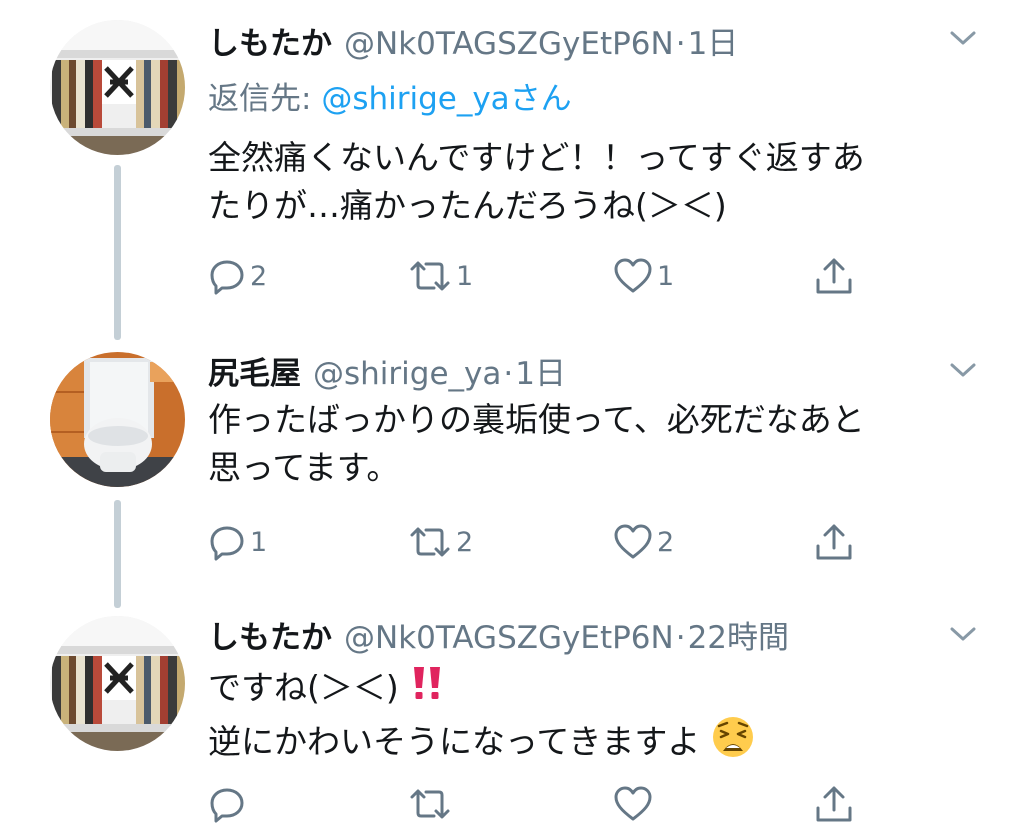  Describe the element at coordinates (259, 542) in the screenshot. I see `reply-count: 1` at that location.